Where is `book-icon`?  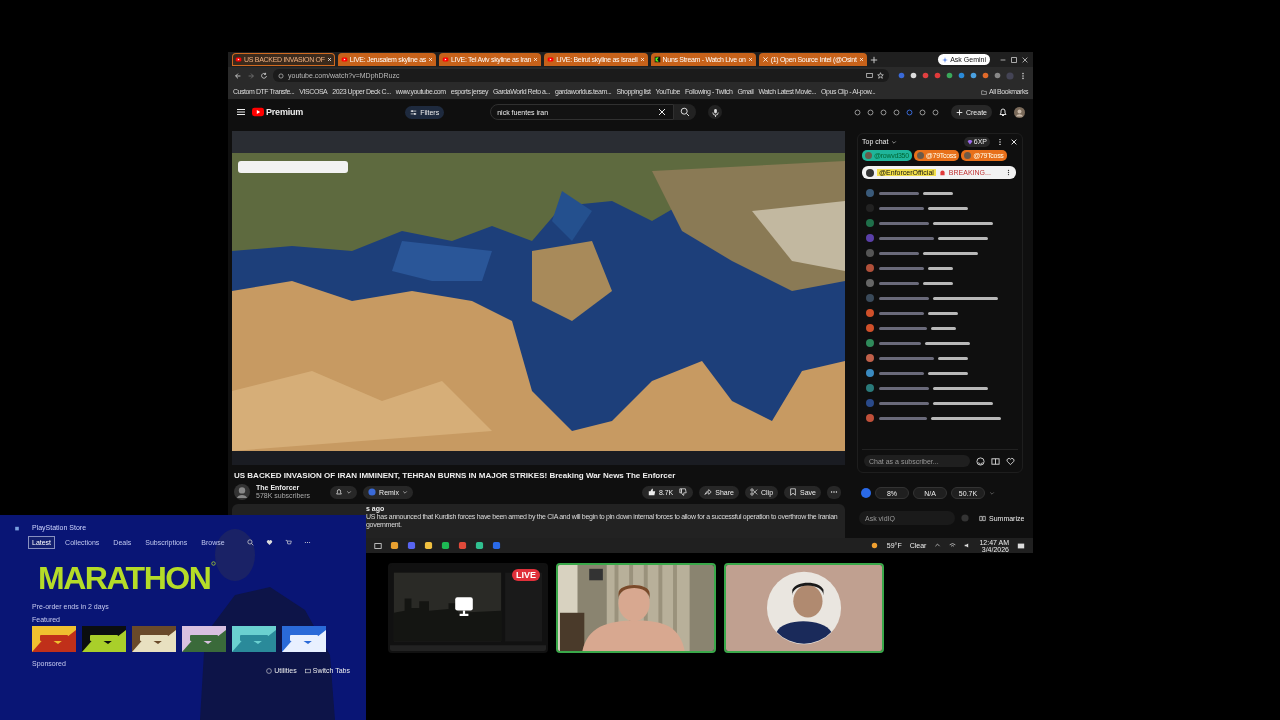 book-icon is located at coordinates (982, 518).